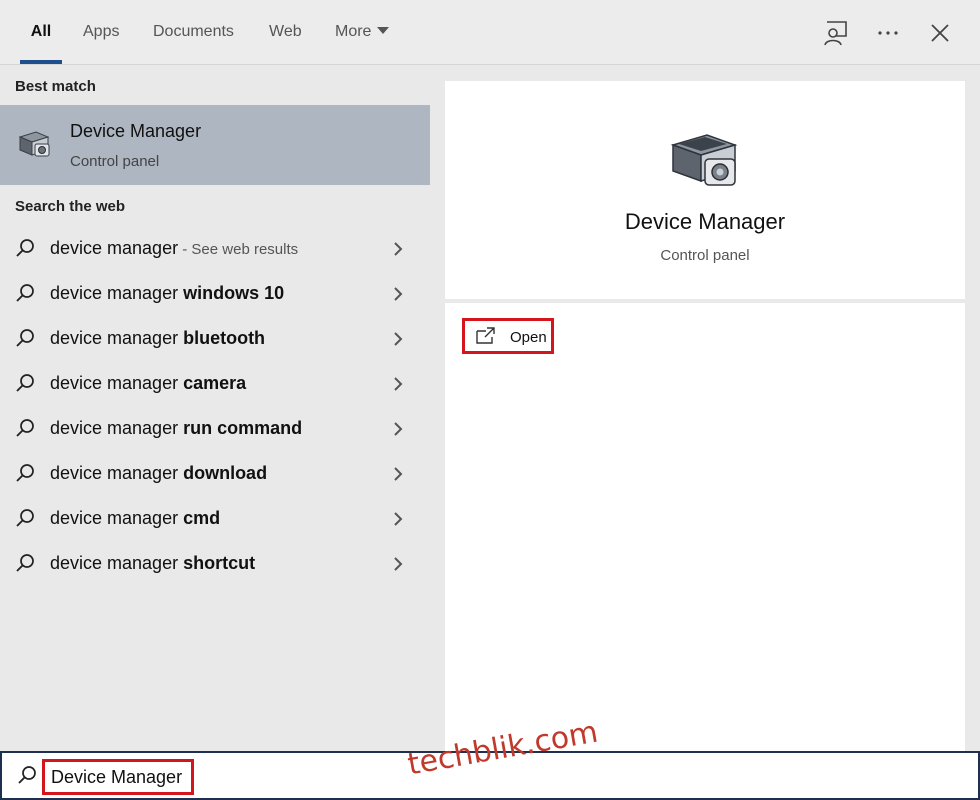 This screenshot has width=980, height=800. What do you see at coordinates (55, 86) in the screenshot?
I see `best-match-header: Best match` at bounding box center [55, 86].